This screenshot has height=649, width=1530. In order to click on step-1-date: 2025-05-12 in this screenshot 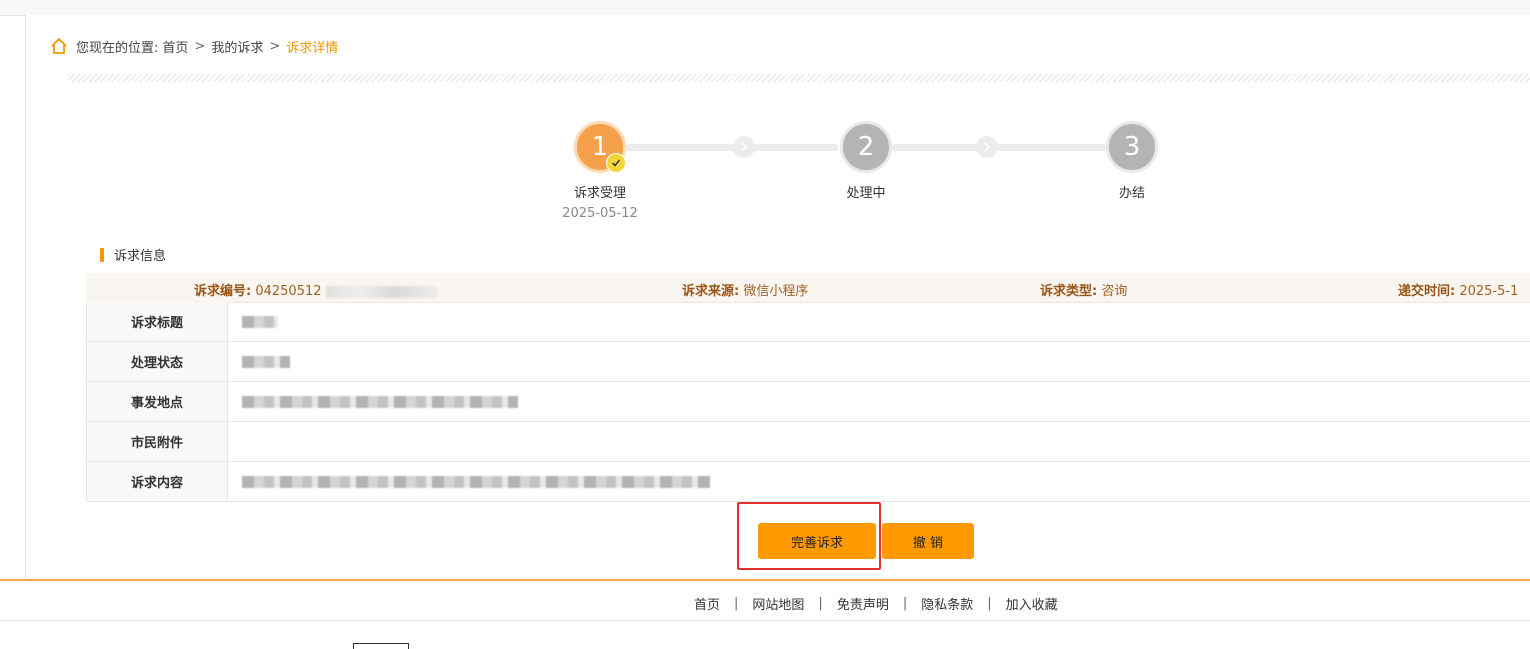, I will do `click(600, 213)`.